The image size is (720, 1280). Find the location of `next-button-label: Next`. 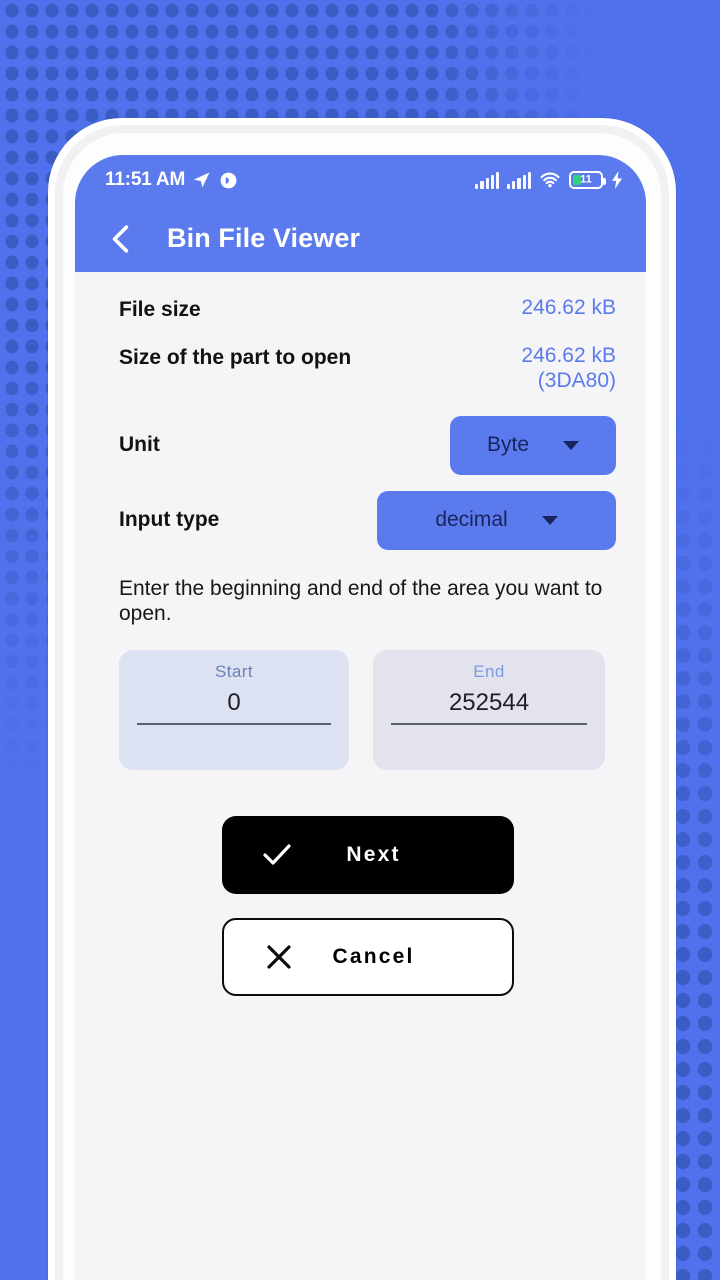

next-button-label: Next is located at coordinates (373, 854).